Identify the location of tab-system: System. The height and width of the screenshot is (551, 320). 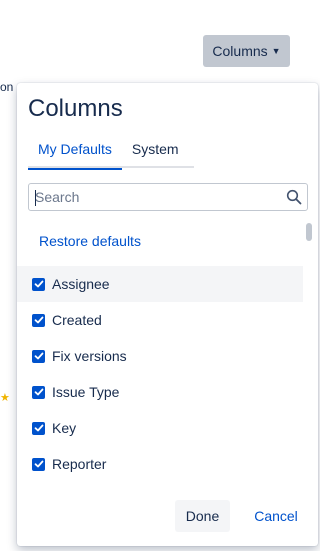
(155, 153).